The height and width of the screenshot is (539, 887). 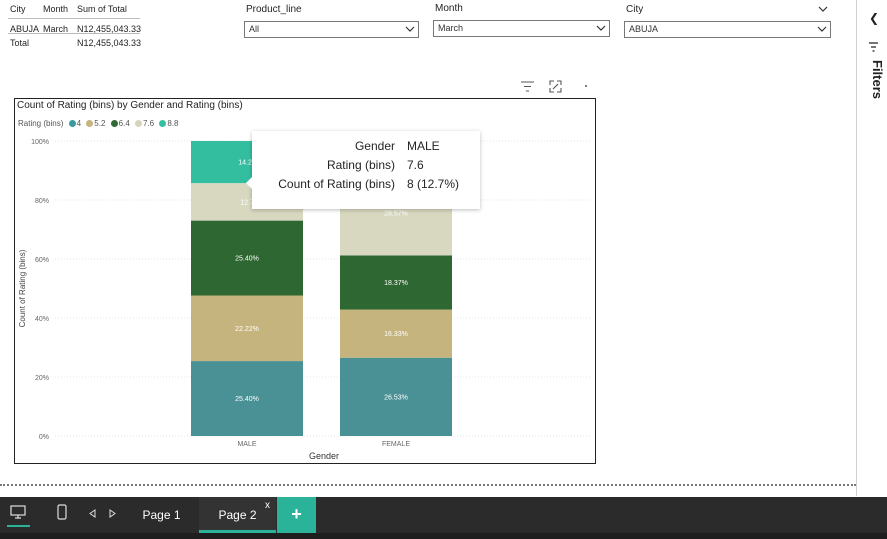 I want to click on y-tick-label: 100%, so click(x=40, y=142).